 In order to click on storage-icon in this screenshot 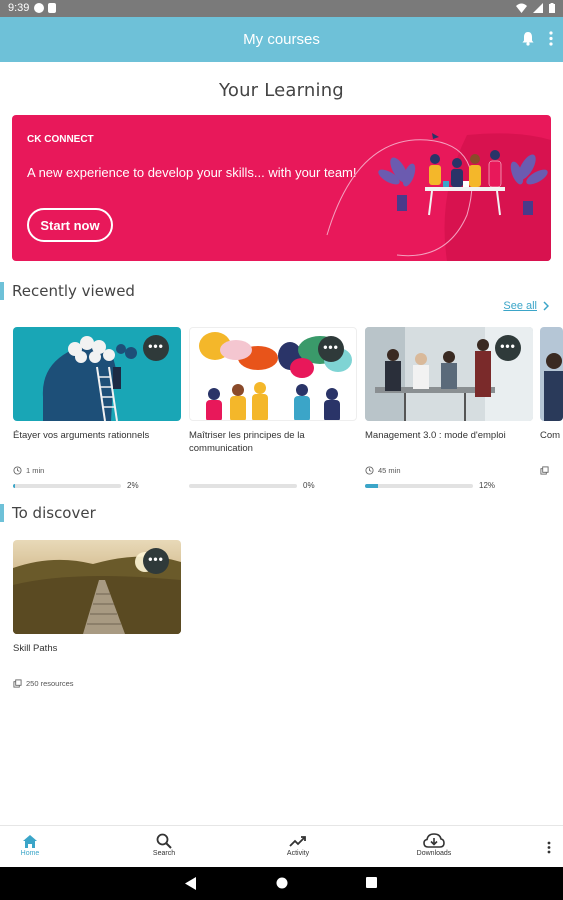, I will do `click(52, 8)`.